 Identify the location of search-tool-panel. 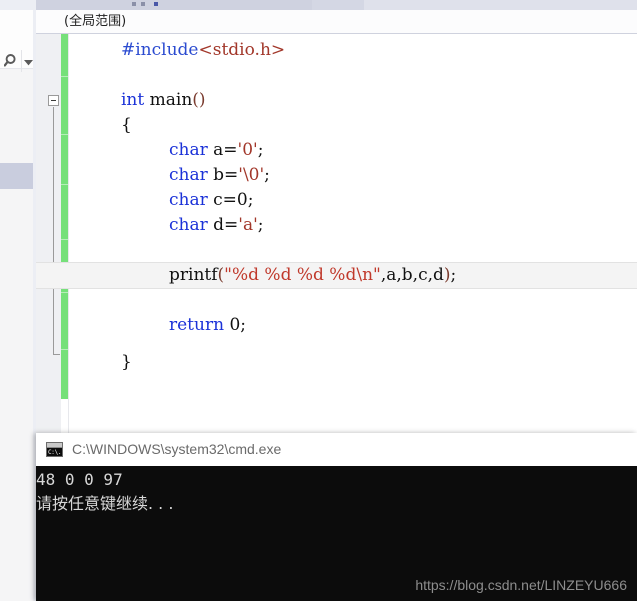
(18, 41).